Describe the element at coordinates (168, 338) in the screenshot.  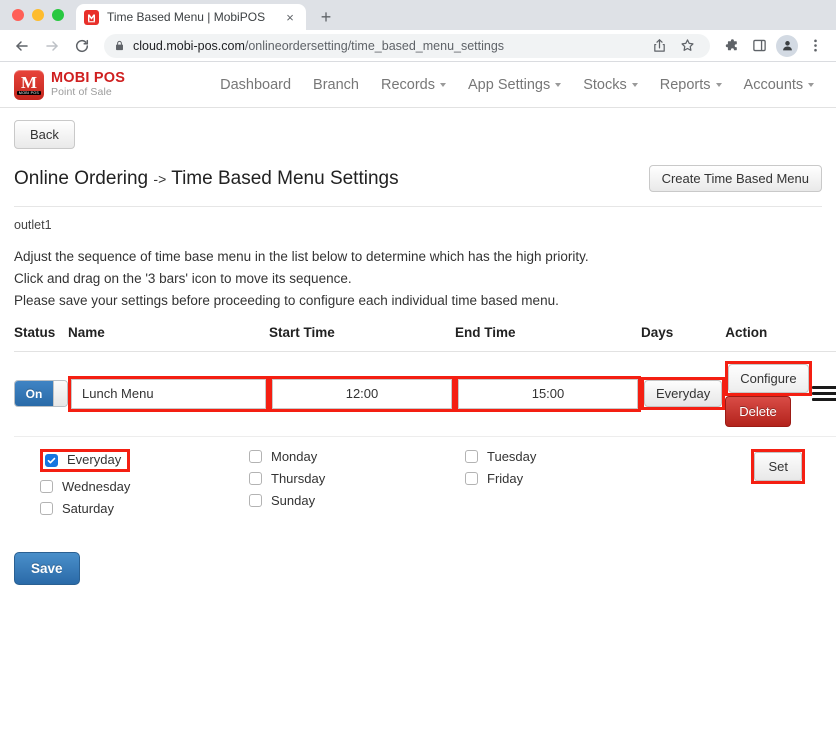
I see `column-header-name: Name` at that location.